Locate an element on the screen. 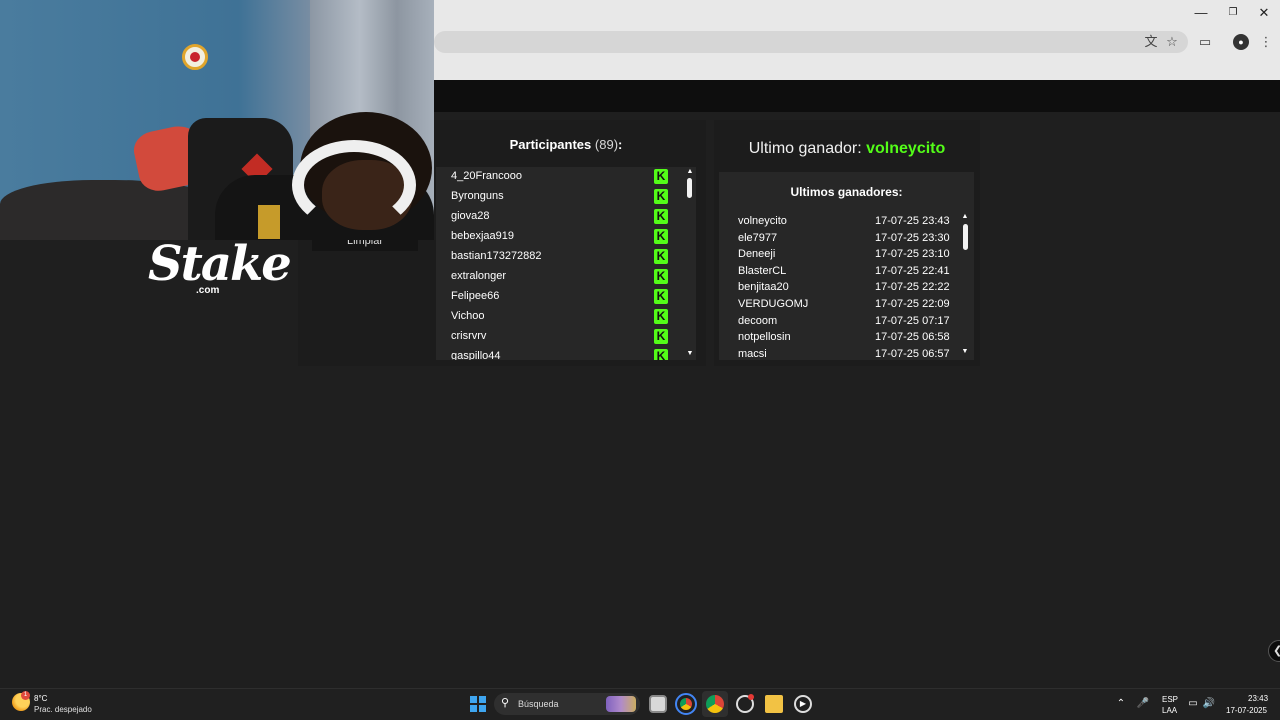 This screenshot has height=720, width=1280. last-winner: Ultimo ganador: volneycito is located at coordinates (847, 149).